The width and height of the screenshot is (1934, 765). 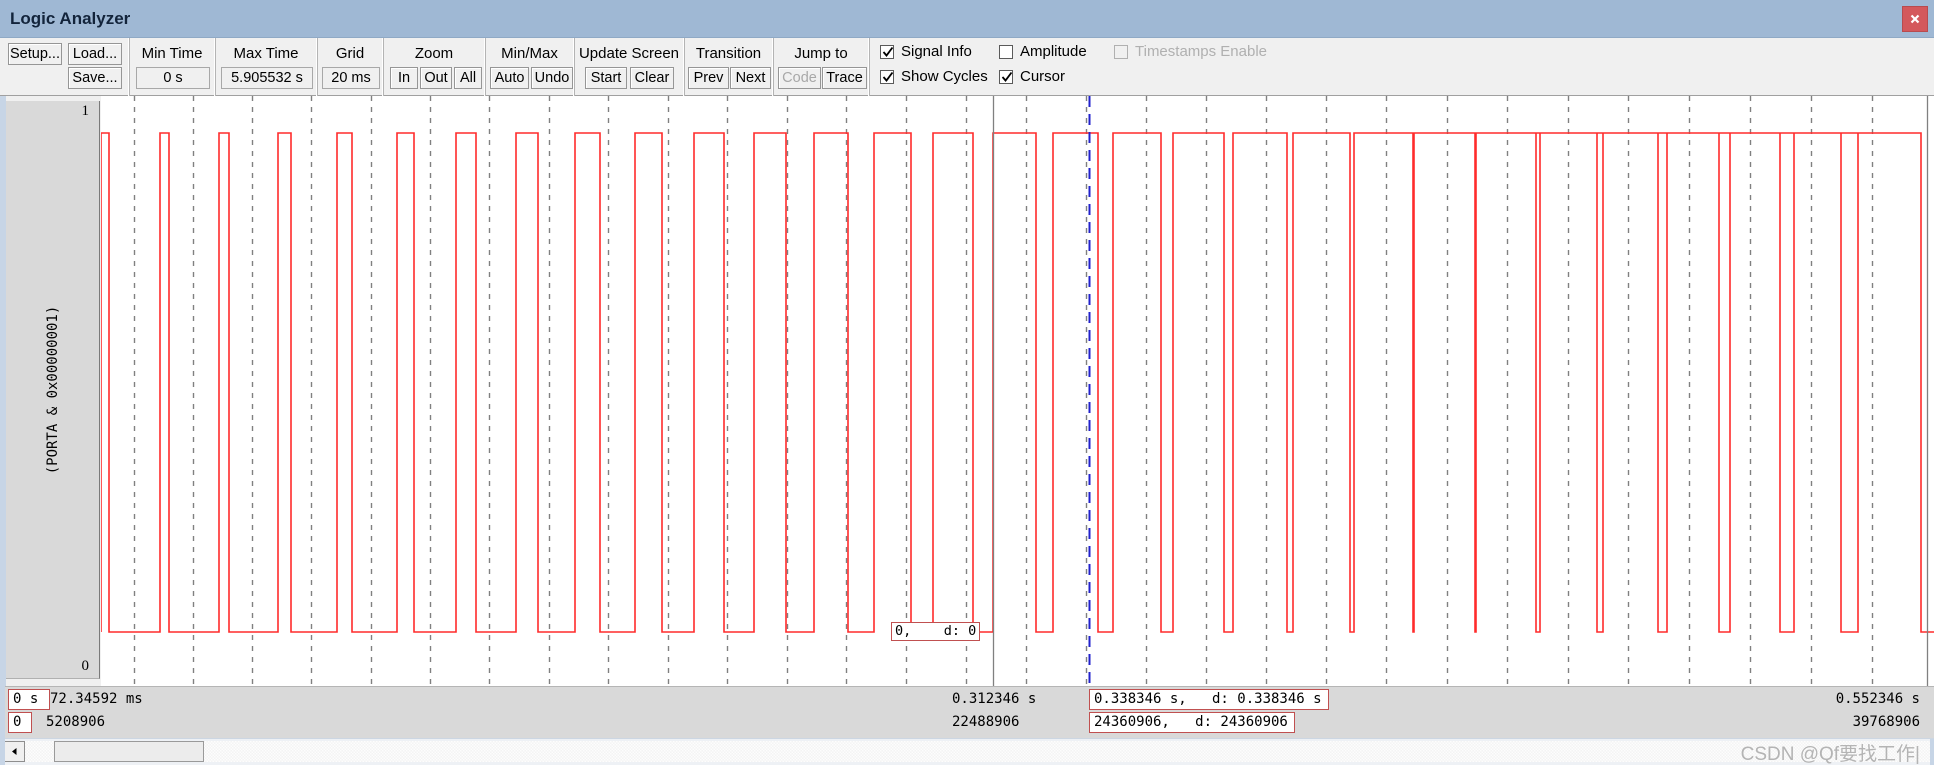 What do you see at coordinates (967, 19) in the screenshot?
I see `title-bar: Logic Analyzer` at bounding box center [967, 19].